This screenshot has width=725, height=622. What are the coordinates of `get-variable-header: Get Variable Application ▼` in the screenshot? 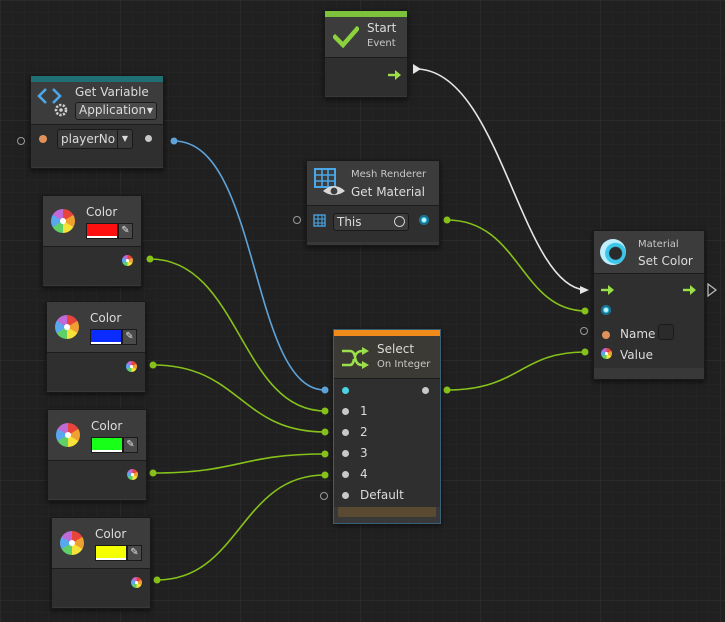 It's located at (97, 103).